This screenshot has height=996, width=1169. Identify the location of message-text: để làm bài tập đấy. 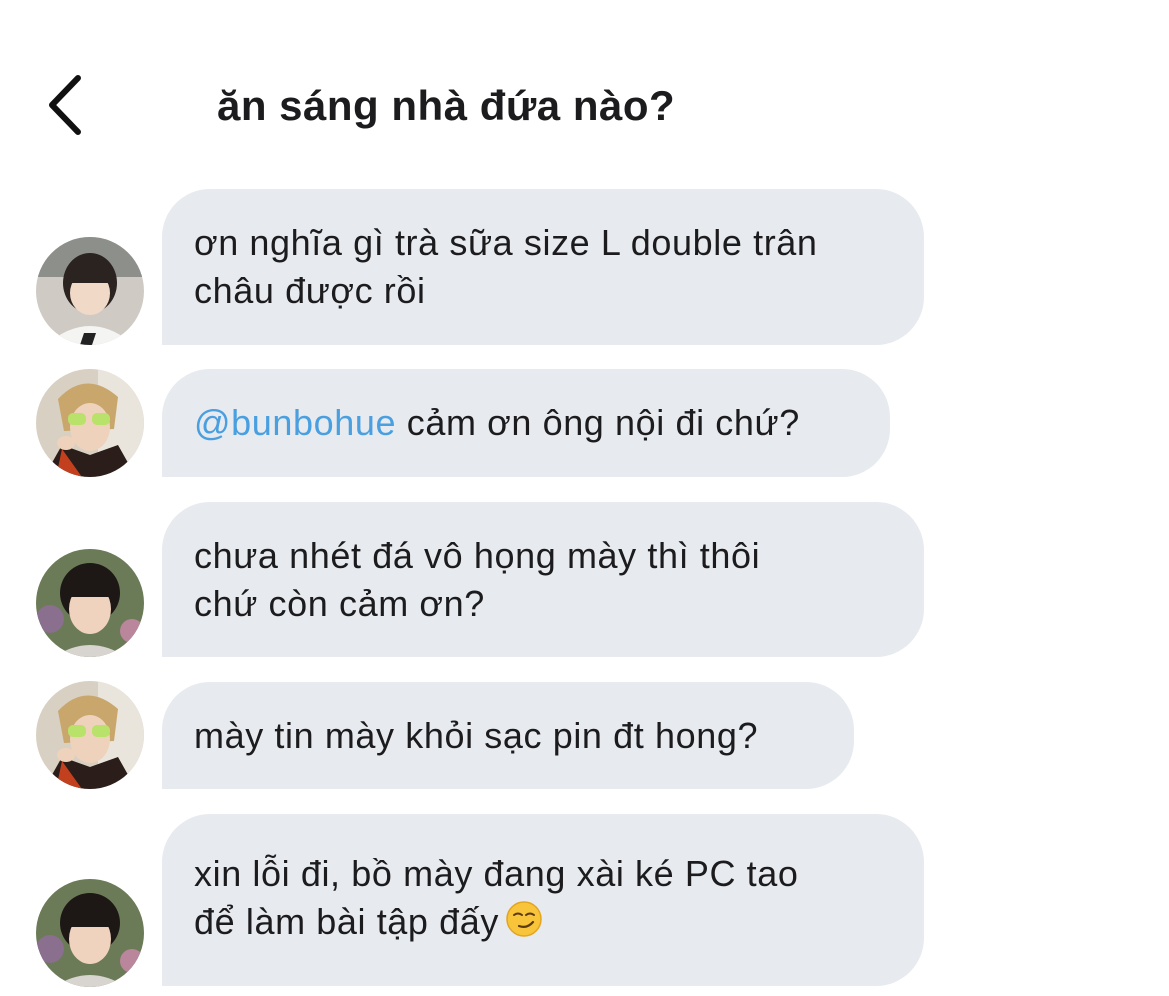
(346, 921).